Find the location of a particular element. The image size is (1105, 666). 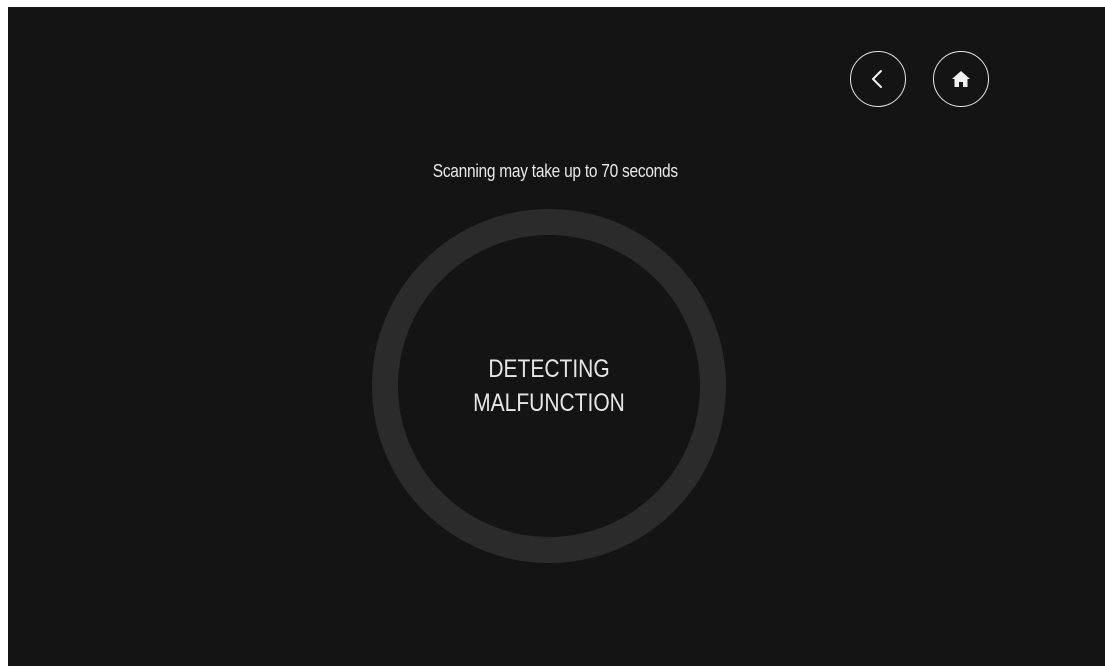

scan-status-line-2: MALFUNCTION is located at coordinates (549, 403).